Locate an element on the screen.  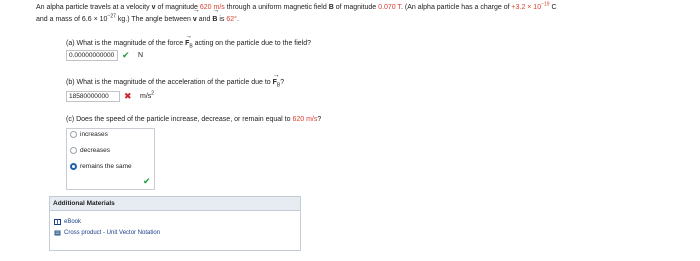
option-remains-the-same: remains the same is located at coordinates (101, 166).